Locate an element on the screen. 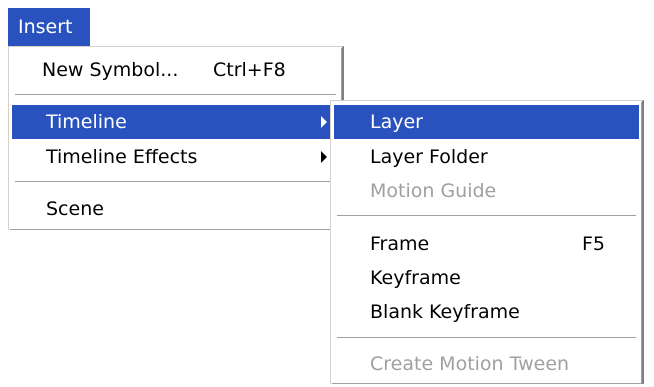 The height and width of the screenshot is (387, 654). menu-item-timeline-effects: Timeline Effects is located at coordinates (175, 157).